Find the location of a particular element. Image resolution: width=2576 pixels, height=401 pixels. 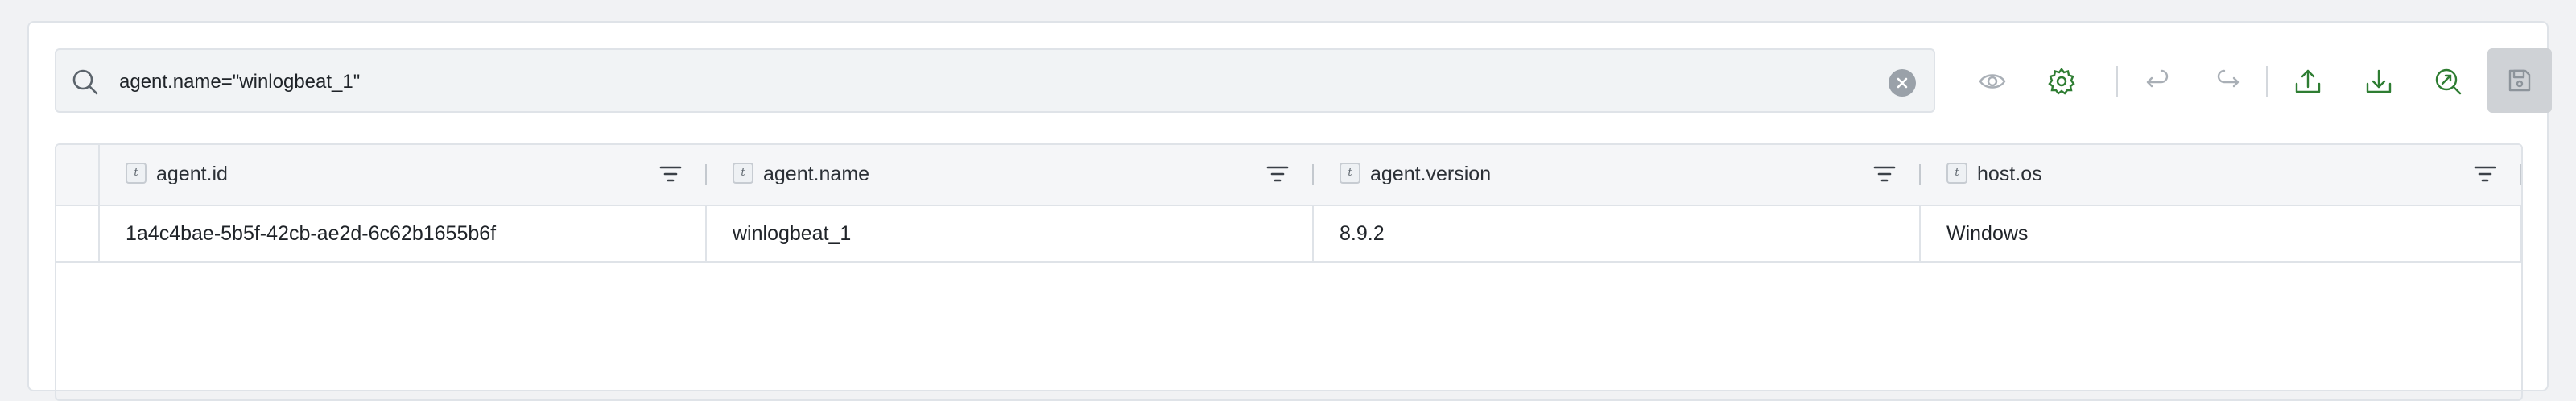

column-resize-handle is located at coordinates (2520, 174).